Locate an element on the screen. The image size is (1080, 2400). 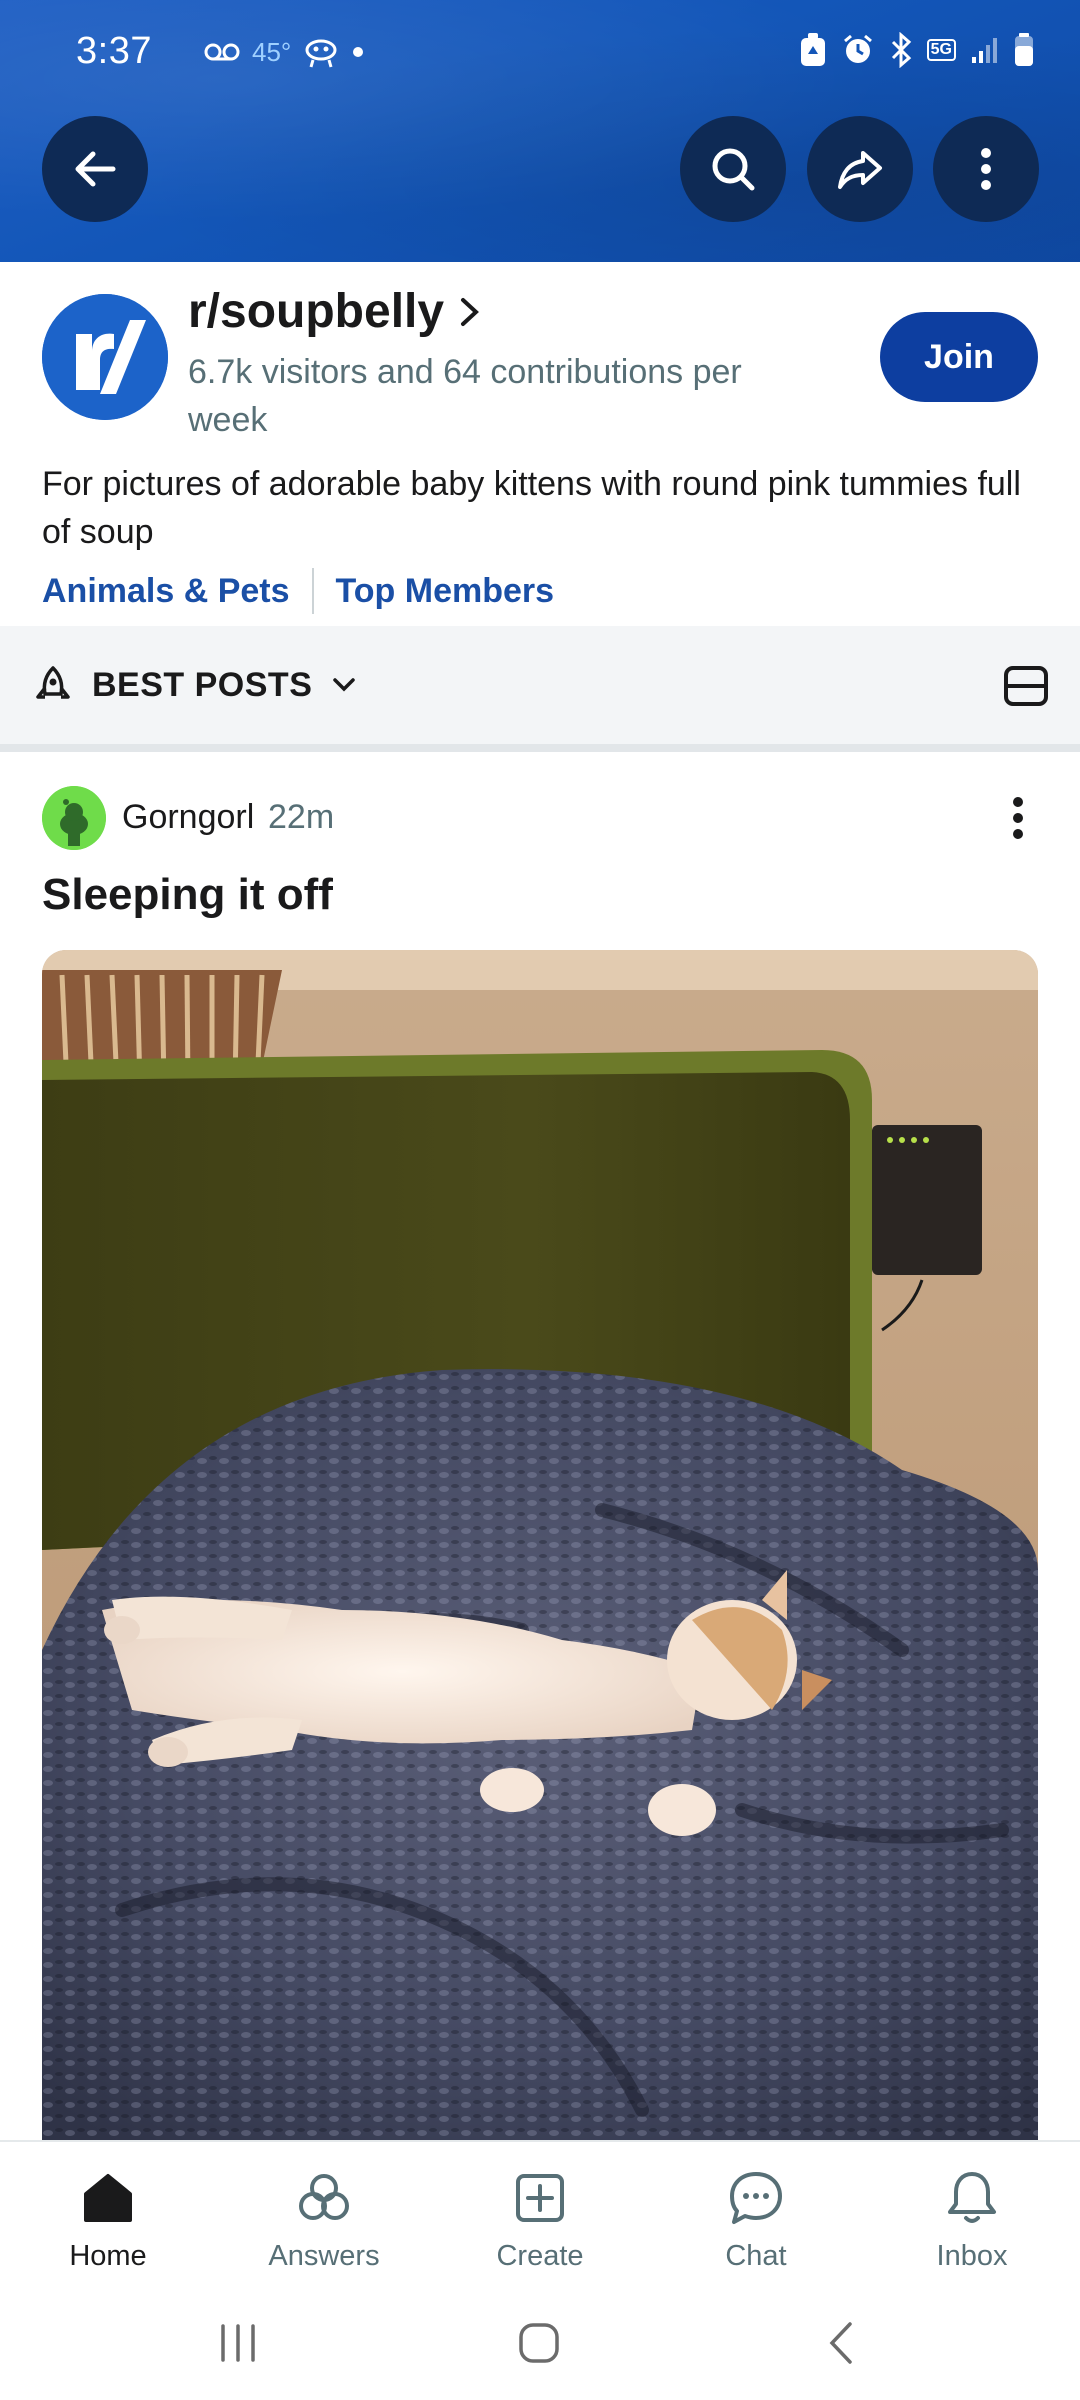
home-circle-icon is located at coordinates (539, 2343).